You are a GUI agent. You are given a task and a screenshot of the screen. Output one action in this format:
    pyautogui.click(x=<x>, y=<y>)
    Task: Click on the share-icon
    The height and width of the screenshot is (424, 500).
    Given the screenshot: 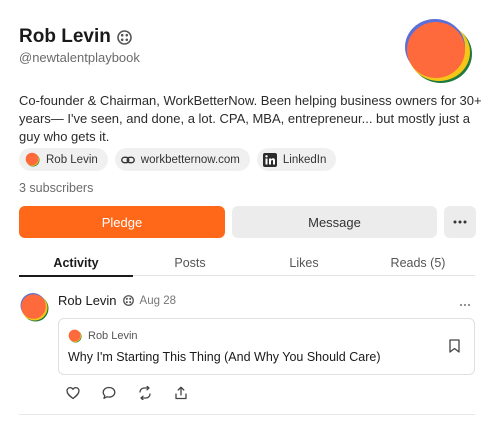 What is the action you would take?
    pyautogui.click(x=181, y=393)
    